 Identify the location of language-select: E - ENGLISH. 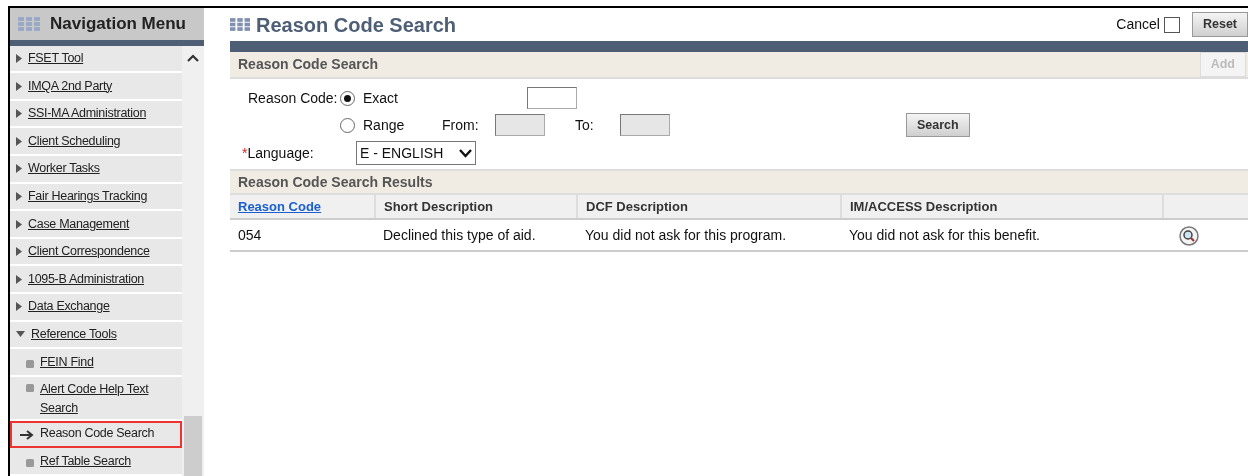
(416, 153).